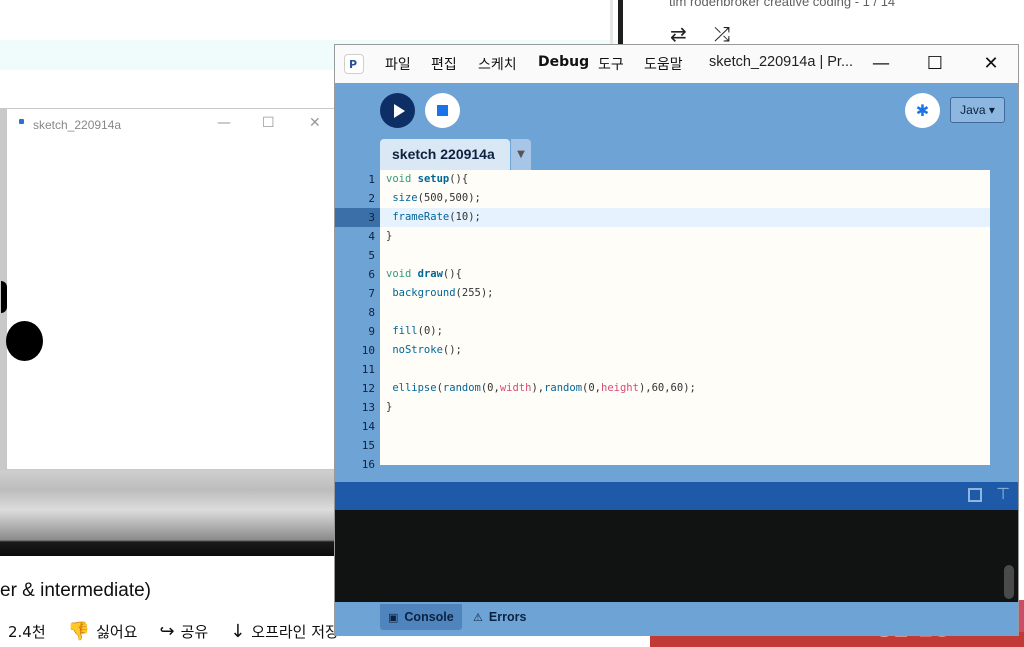  I want to click on line-number: 8, so click(371, 312).